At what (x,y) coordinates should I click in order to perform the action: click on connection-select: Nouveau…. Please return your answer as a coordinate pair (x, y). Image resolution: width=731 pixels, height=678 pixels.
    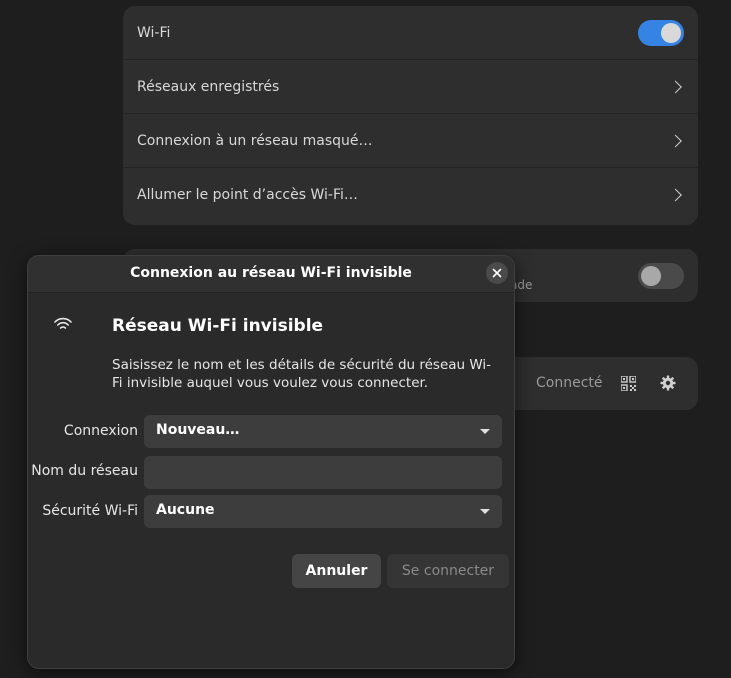
    Looking at the image, I should click on (323, 431).